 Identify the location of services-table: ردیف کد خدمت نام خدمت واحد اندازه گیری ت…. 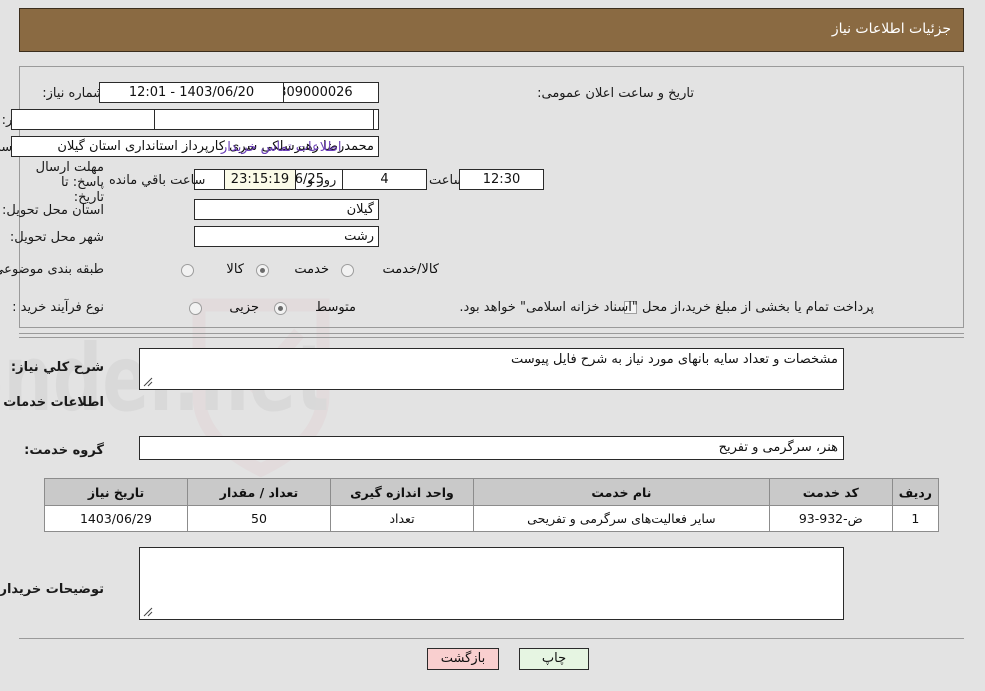
(493, 505).